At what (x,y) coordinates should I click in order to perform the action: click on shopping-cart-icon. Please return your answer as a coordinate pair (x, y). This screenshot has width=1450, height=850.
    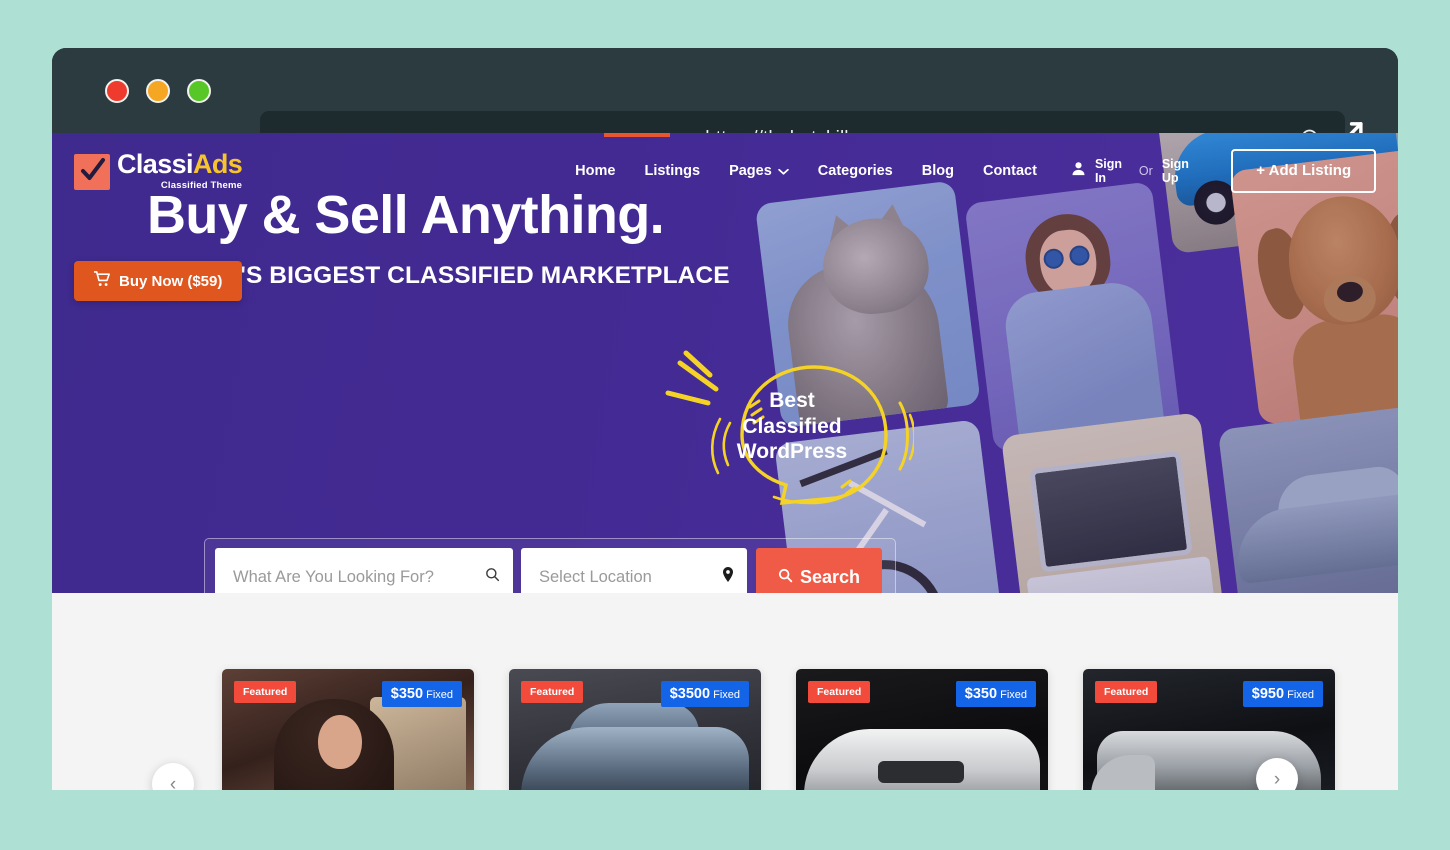
    Looking at the image, I should click on (101, 281).